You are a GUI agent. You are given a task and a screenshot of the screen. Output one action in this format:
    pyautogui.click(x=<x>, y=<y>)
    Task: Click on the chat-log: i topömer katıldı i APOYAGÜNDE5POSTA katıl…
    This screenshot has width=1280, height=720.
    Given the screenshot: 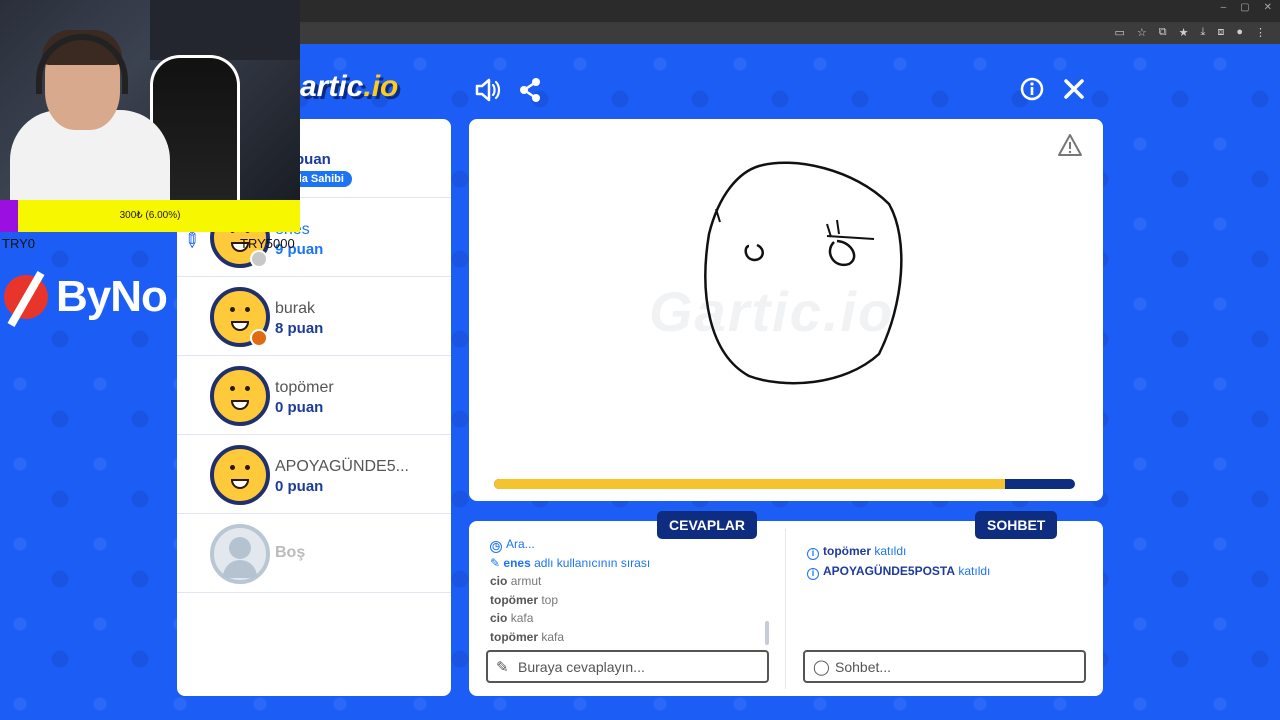 What is the action you would take?
    pyautogui.click(x=947, y=561)
    